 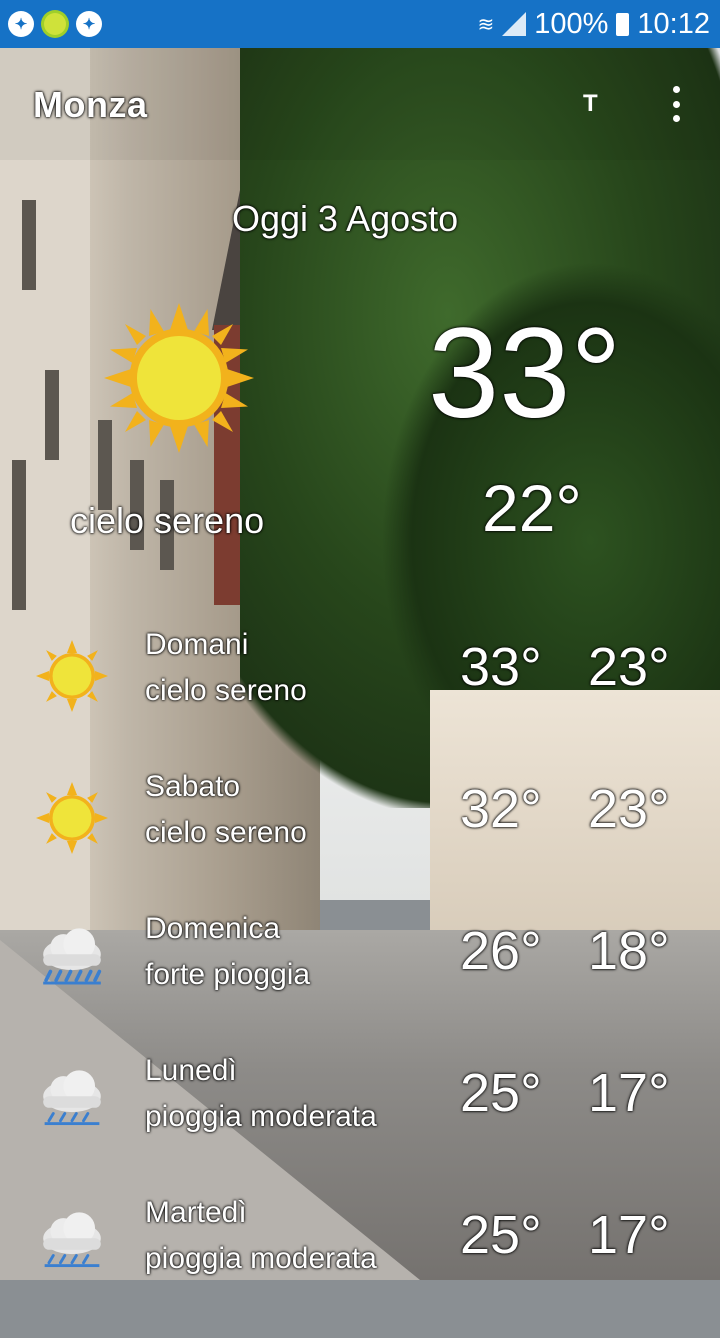 I want to click on signal-icon, so click(x=514, y=24).